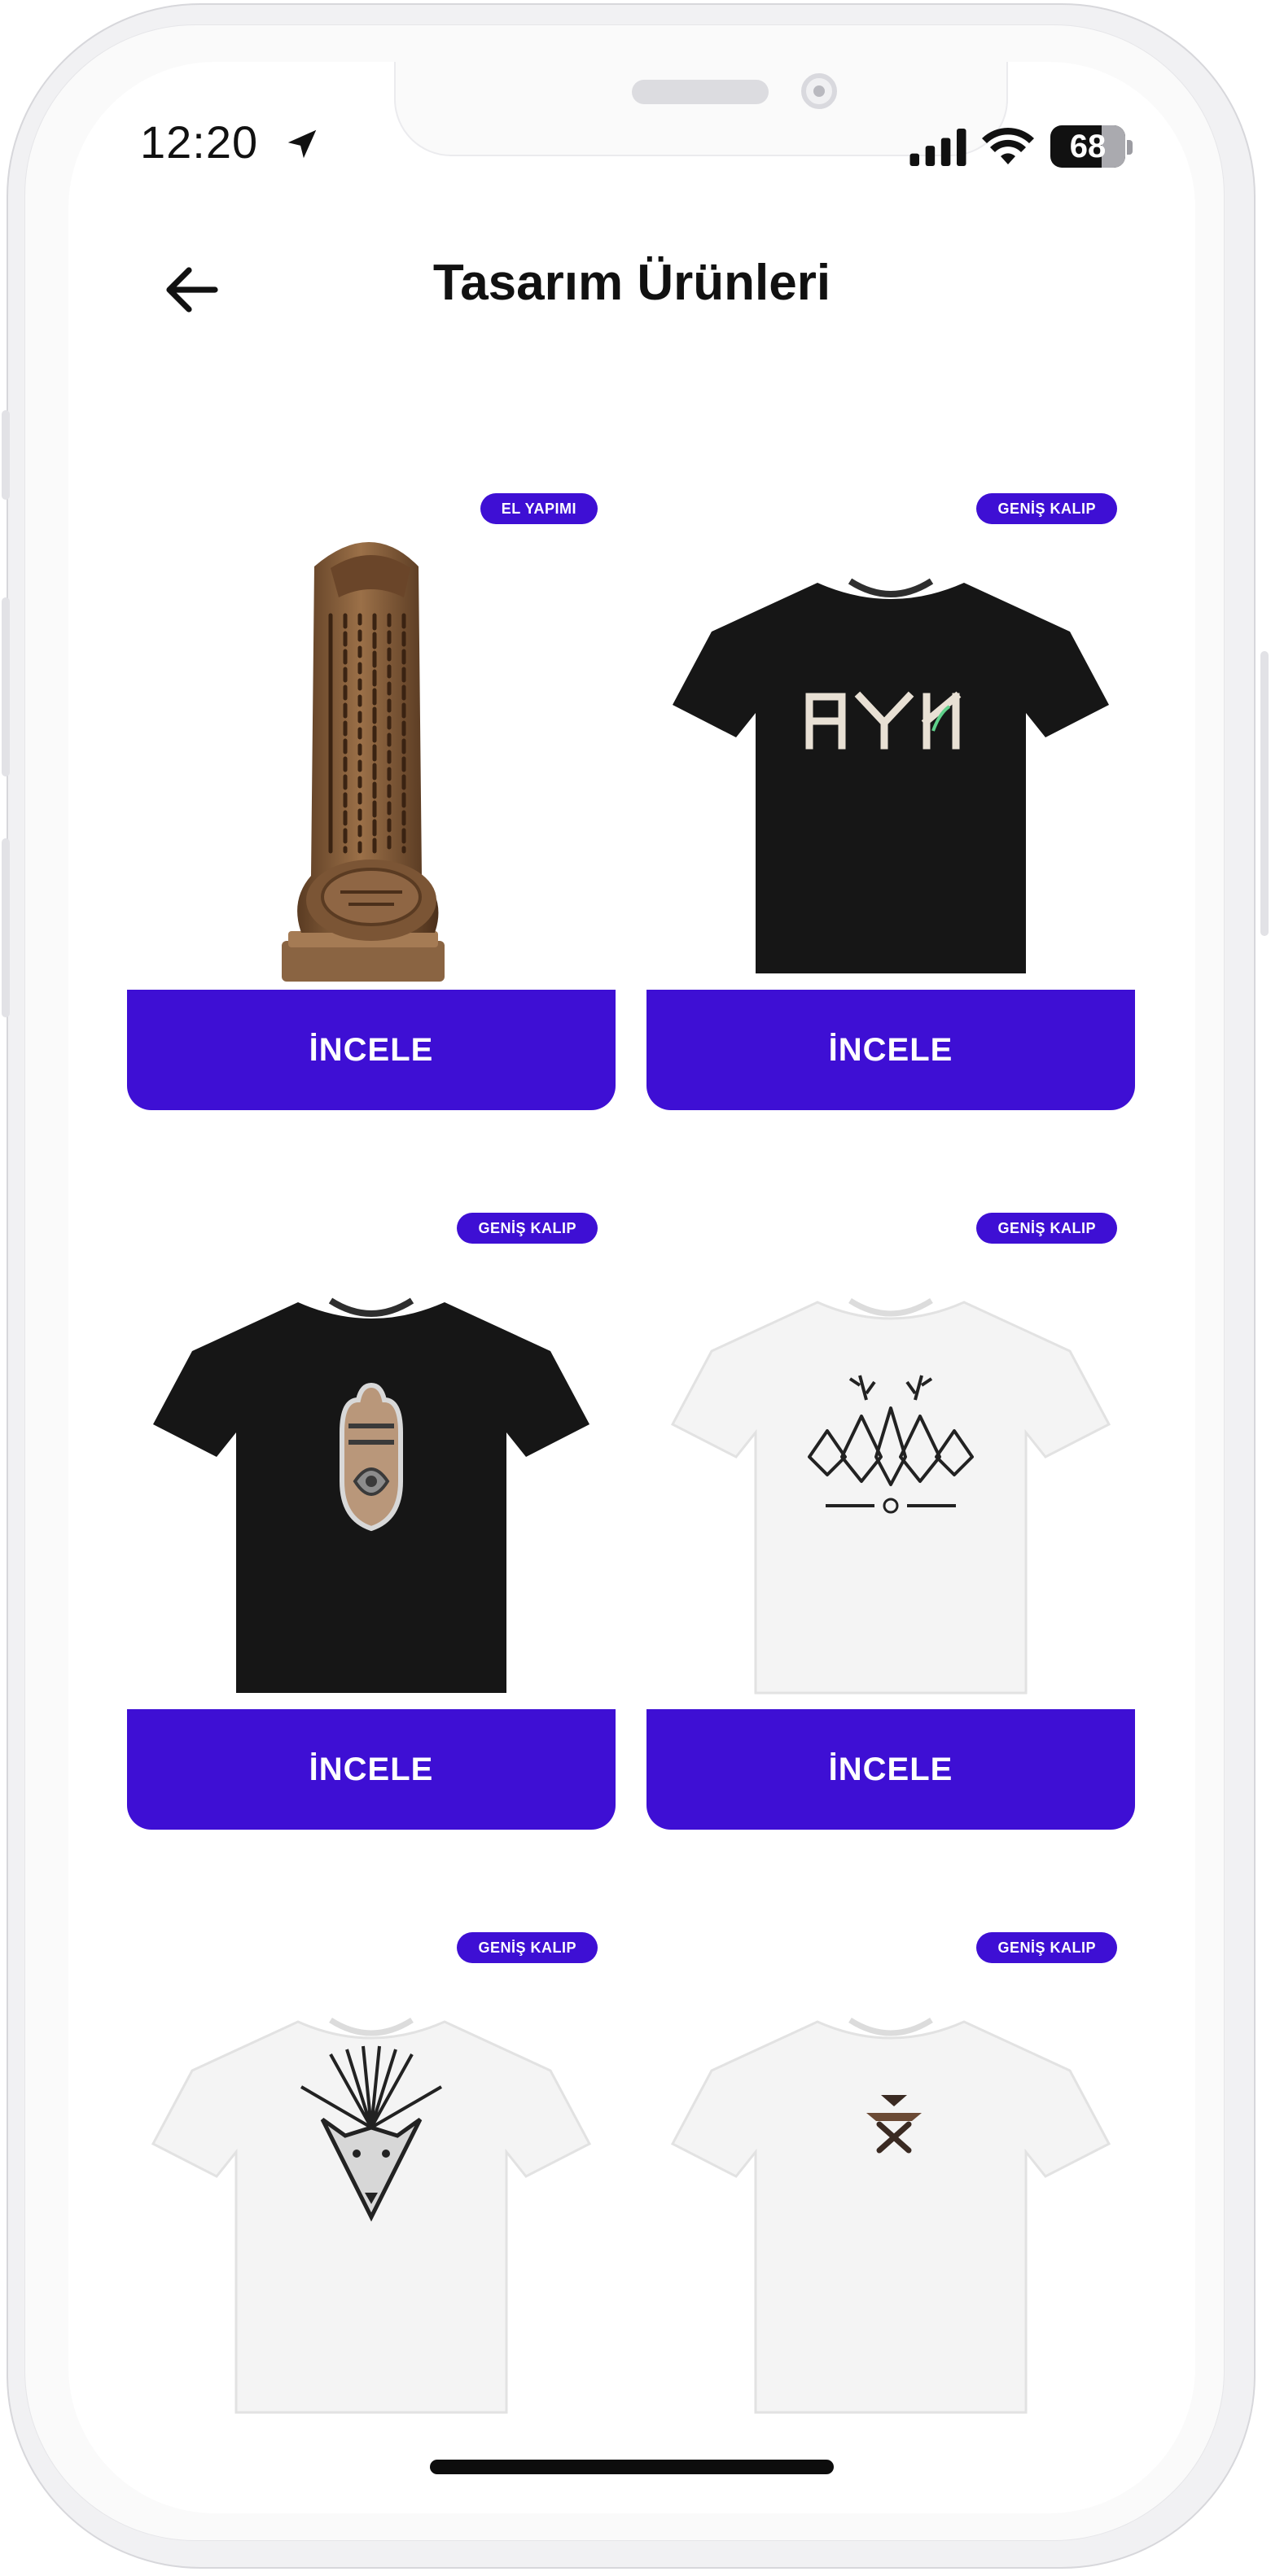  I want to click on battery-cap, so click(1130, 147).